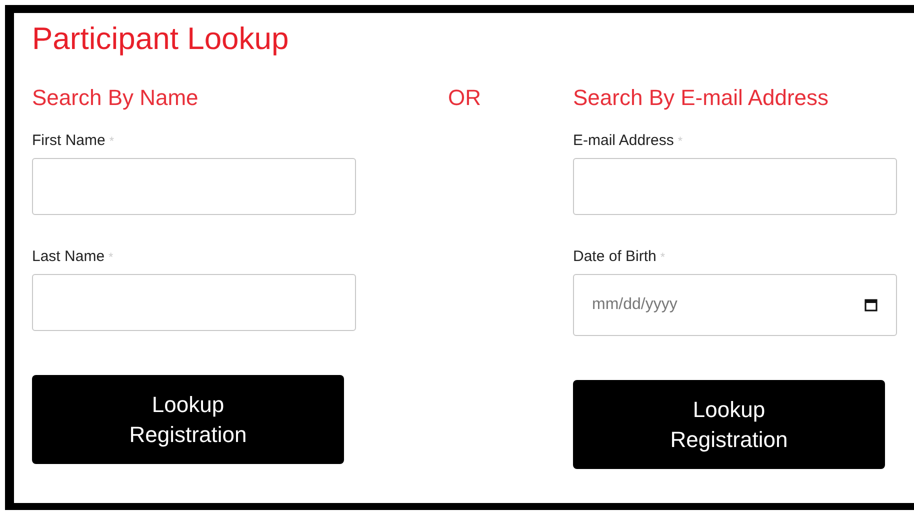 This screenshot has height=532, width=914. What do you see at coordinates (735, 305) in the screenshot?
I see `date-field: mm/dd/yyyy` at bounding box center [735, 305].